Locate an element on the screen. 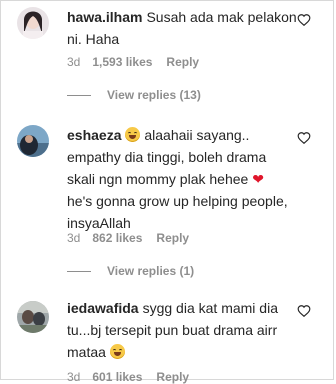 This screenshot has height=384, width=336. comment-meta: 3d 1,593 likes Reply is located at coordinates (140, 62).